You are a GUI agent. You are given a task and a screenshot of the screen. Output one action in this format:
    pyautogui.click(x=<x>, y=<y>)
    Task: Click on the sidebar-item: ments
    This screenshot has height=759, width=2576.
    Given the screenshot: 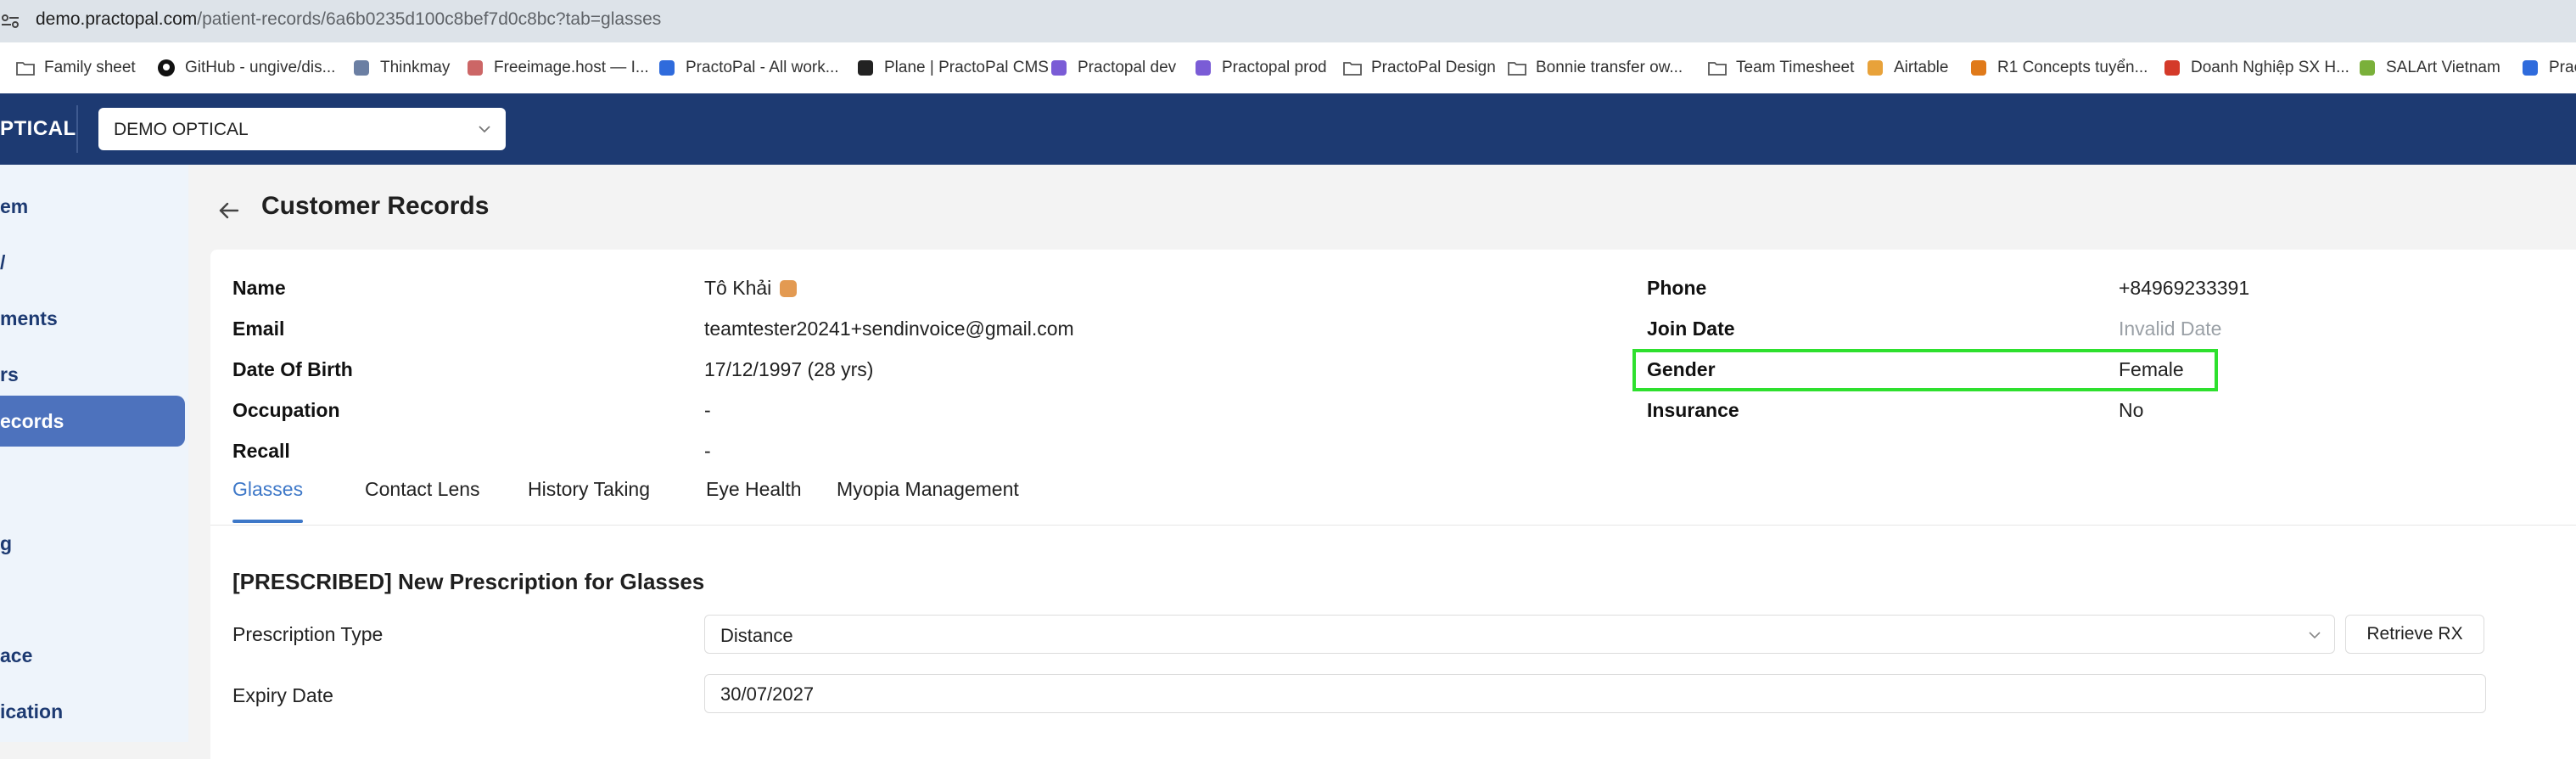 What is the action you would take?
    pyautogui.click(x=92, y=318)
    